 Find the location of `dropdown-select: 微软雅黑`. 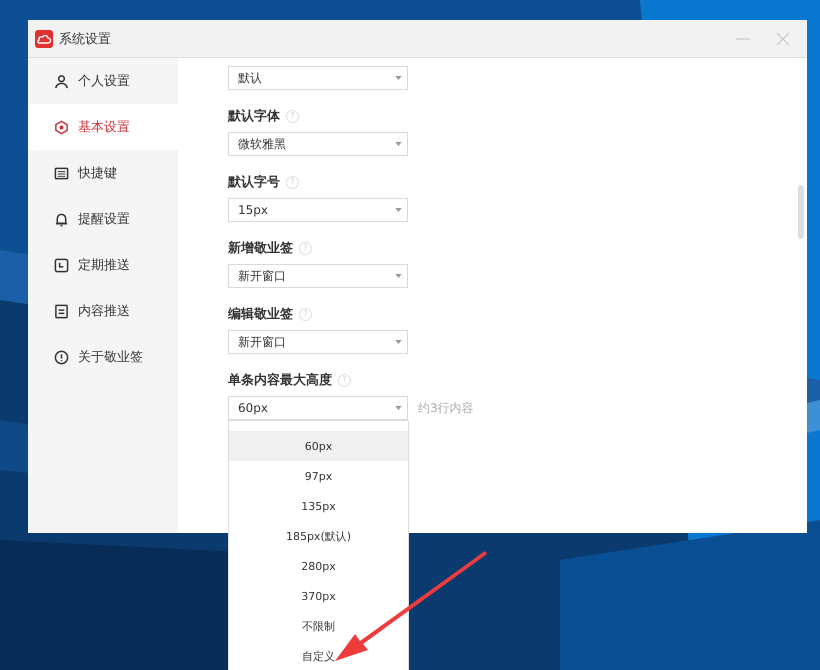

dropdown-select: 微软雅黑 is located at coordinates (318, 144).